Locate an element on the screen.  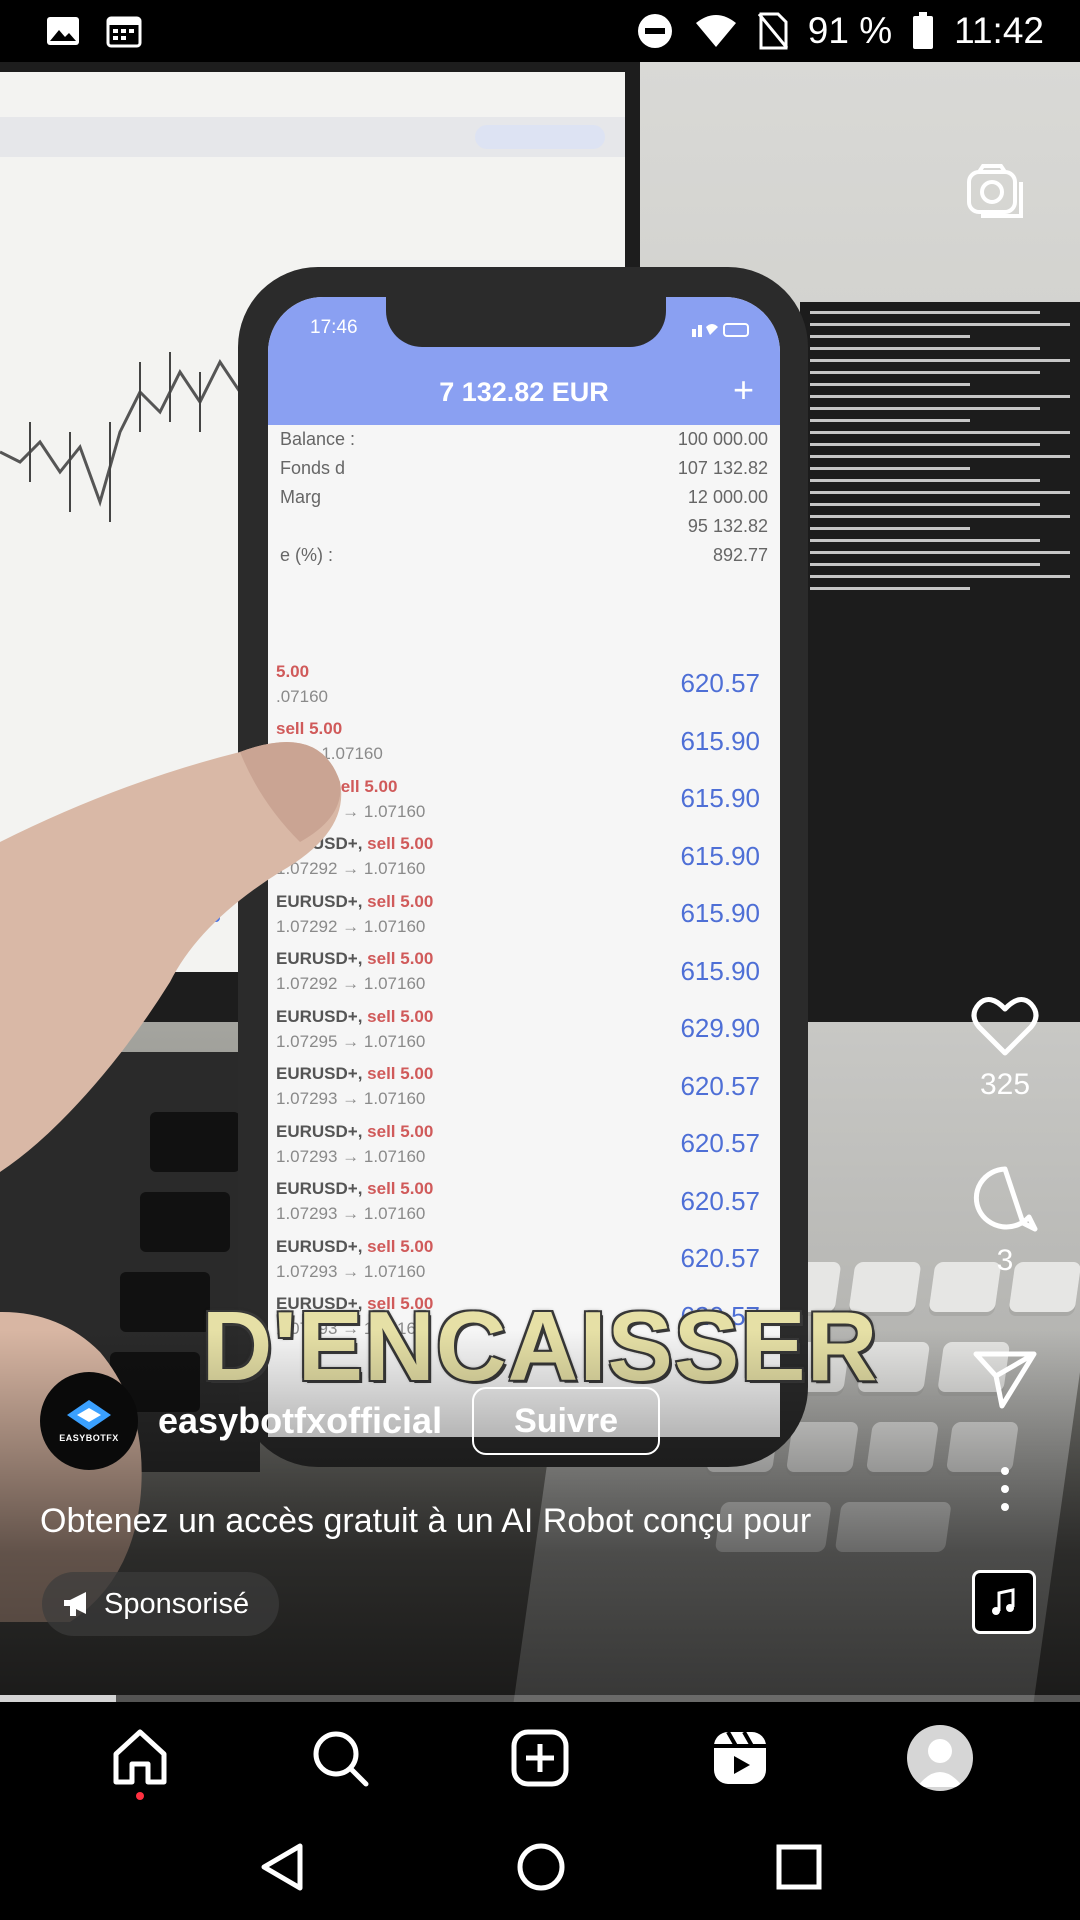
summary-row: e (%) : 892.77 is located at coordinates (524, 555).